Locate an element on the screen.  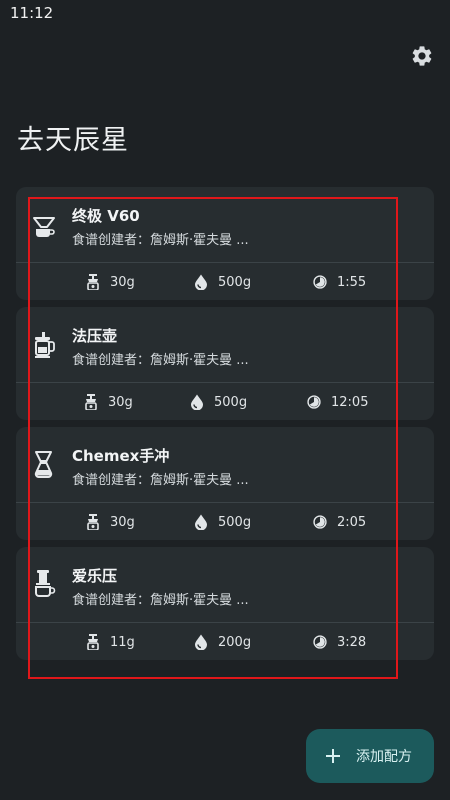
page-title: 去天辰星 is located at coordinates (73, 140).